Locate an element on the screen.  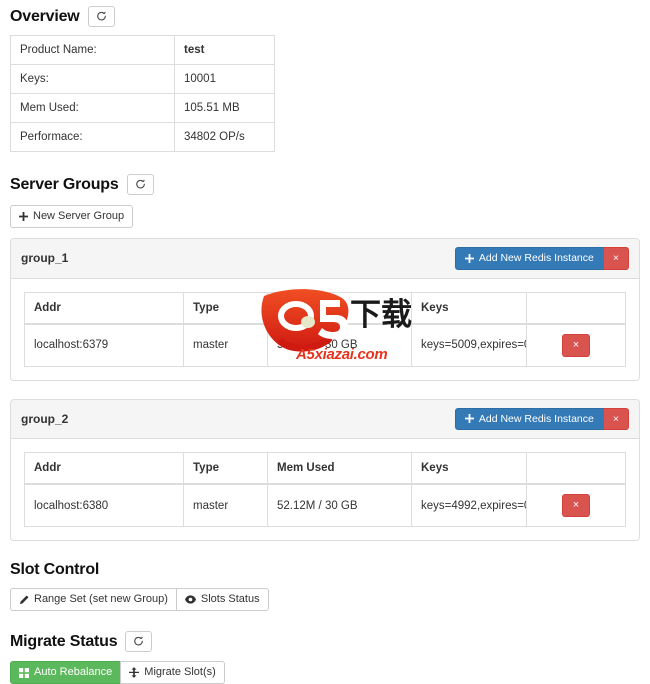
table-row: Keys: 10001 is located at coordinates (142, 79).